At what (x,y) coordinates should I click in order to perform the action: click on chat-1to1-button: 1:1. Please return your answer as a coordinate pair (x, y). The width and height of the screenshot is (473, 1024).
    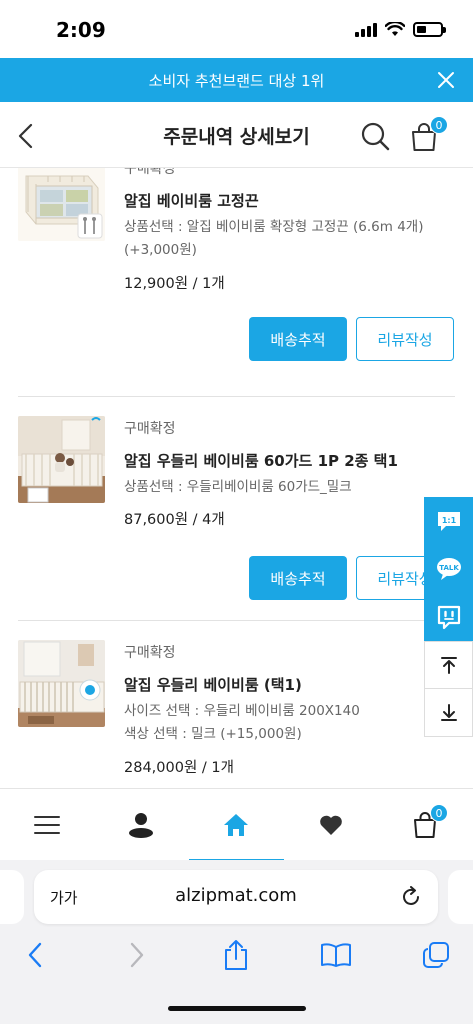
    Looking at the image, I should click on (448, 521).